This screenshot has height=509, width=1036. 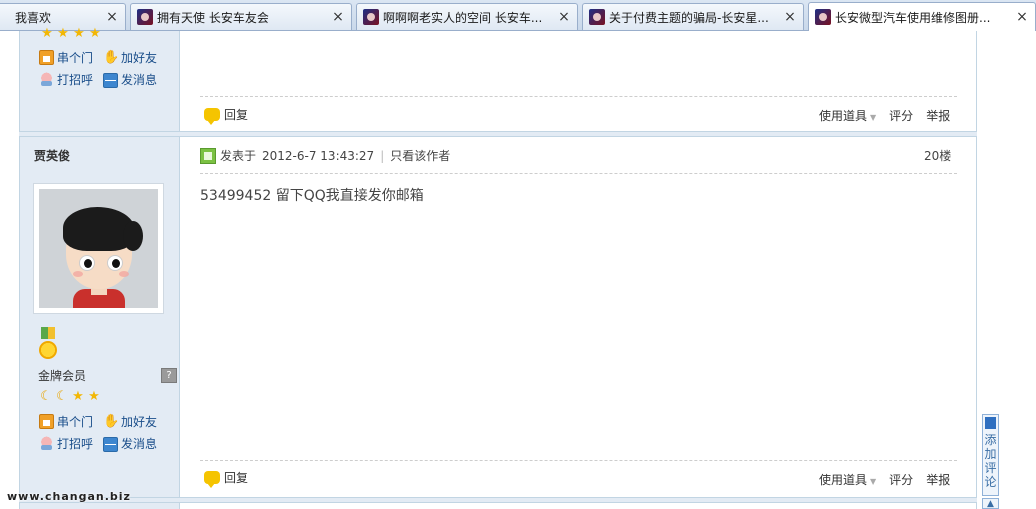 I want to click on posted-prefix: 发表于, so click(x=238, y=156).